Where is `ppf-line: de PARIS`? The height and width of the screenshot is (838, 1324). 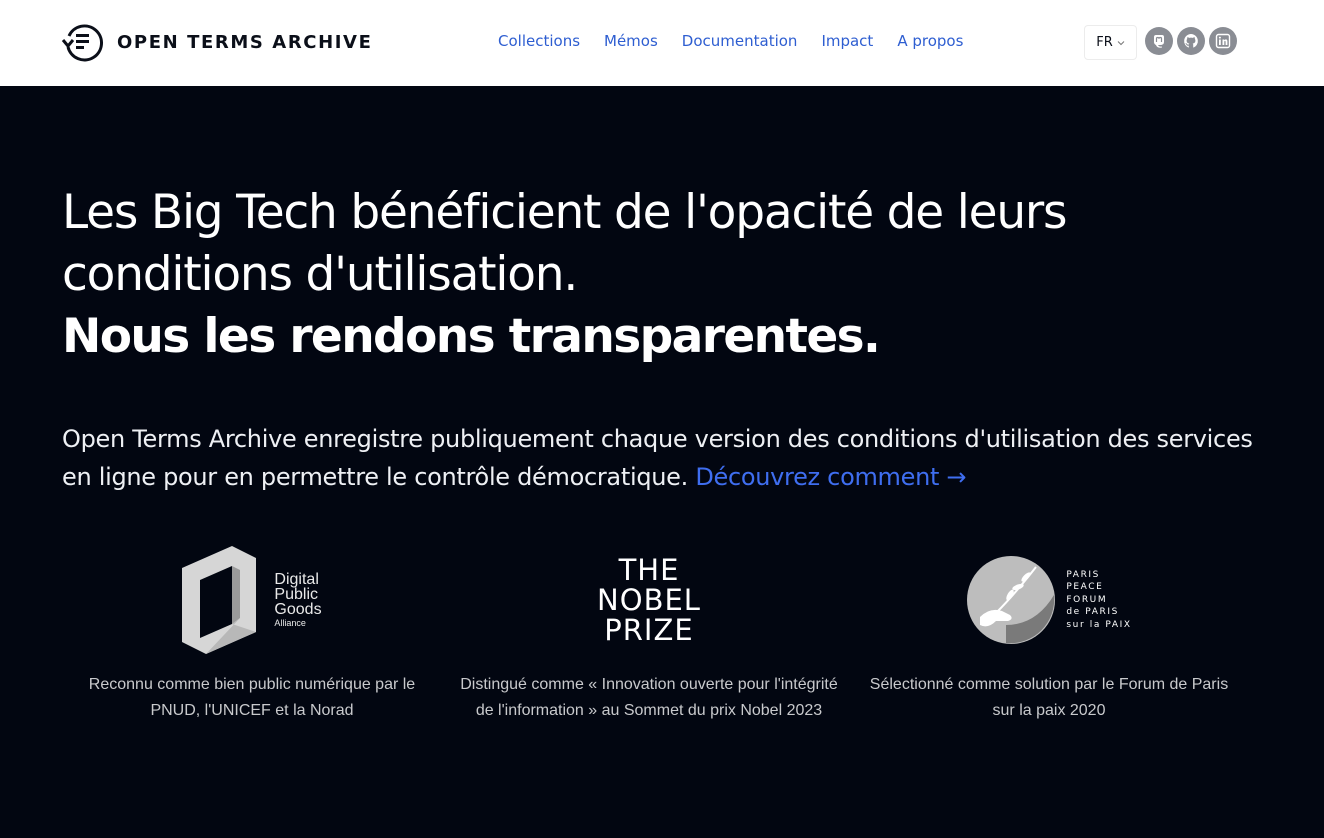
ppf-line: de PARIS is located at coordinates (1092, 612).